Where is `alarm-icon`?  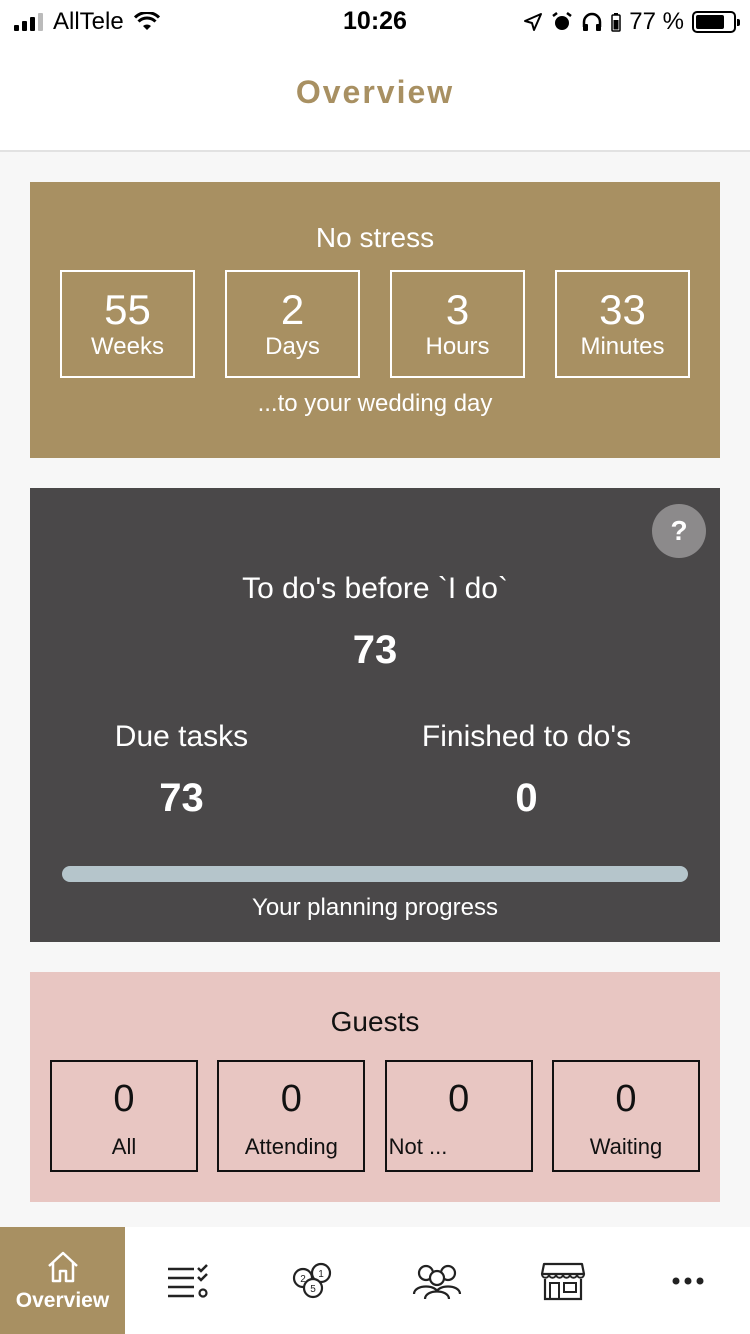
alarm-icon is located at coordinates (562, 21).